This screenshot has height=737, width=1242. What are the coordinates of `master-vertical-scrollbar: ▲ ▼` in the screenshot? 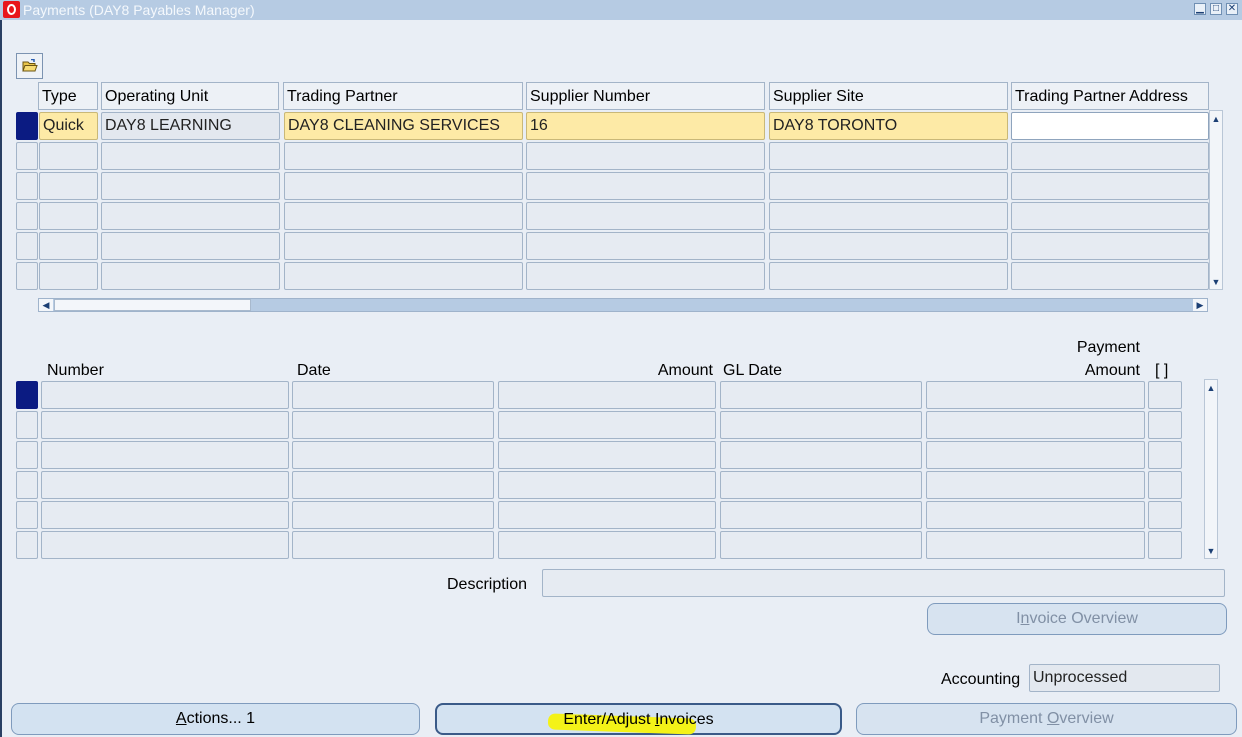 It's located at (1216, 200).